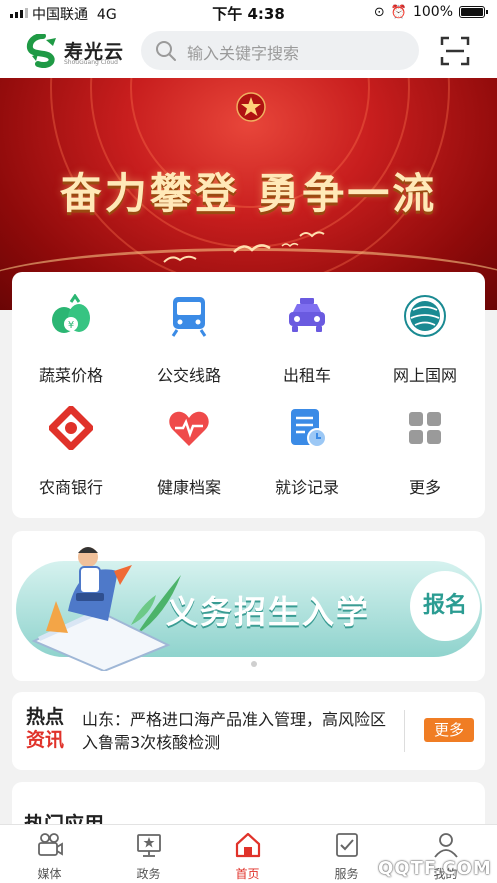 The height and width of the screenshot is (883, 497). What do you see at coordinates (425, 428) in the screenshot?
I see `more-grid-icon` at bounding box center [425, 428].